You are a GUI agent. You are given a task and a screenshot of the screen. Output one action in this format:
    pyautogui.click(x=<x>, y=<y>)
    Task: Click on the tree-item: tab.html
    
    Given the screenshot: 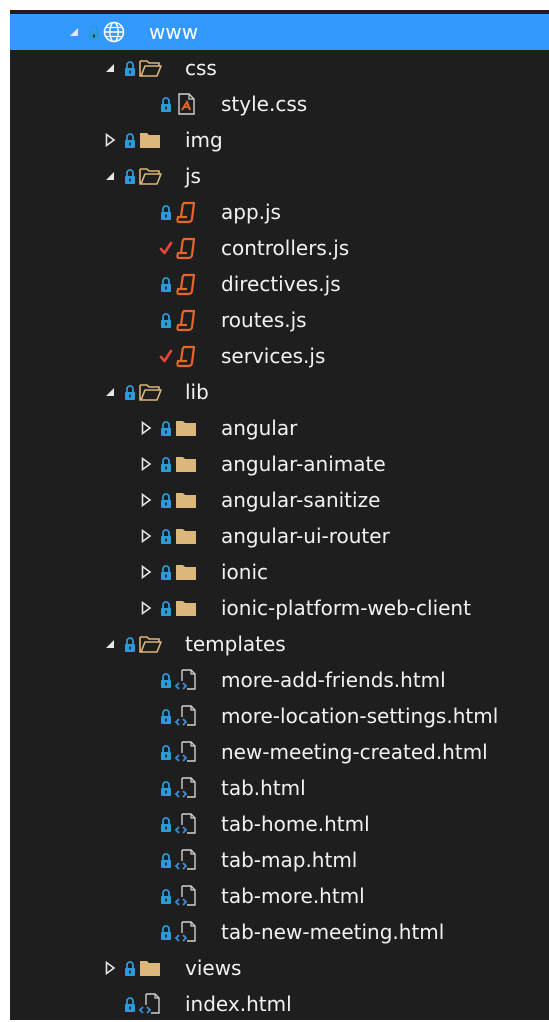 What is the action you would take?
    pyautogui.click(x=279, y=788)
    